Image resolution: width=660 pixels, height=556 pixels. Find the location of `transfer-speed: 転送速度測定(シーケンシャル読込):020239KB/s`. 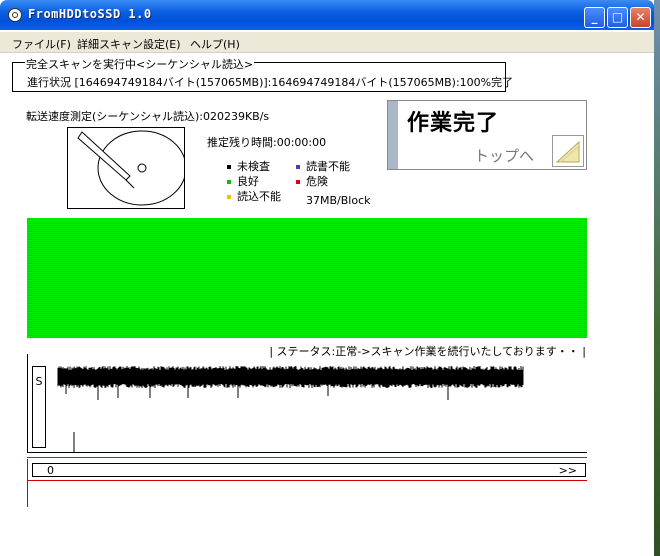

transfer-speed: 転送速度測定(シーケンシャル読込):020239KB/s is located at coordinates (148, 116).